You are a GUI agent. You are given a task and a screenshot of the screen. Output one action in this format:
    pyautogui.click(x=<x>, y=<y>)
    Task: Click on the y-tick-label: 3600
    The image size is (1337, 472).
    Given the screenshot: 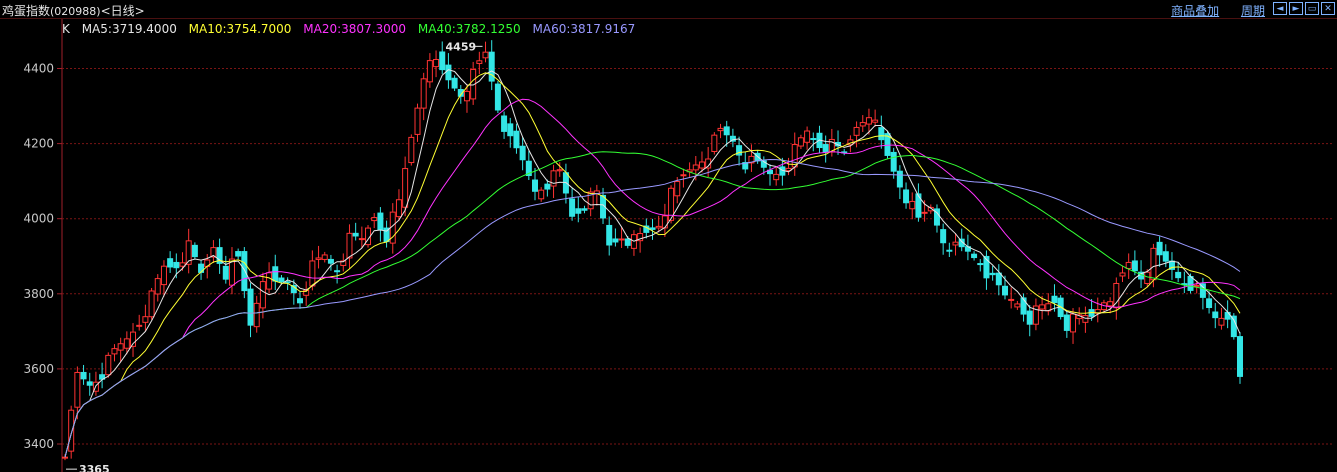 What is the action you would take?
    pyautogui.click(x=38, y=369)
    